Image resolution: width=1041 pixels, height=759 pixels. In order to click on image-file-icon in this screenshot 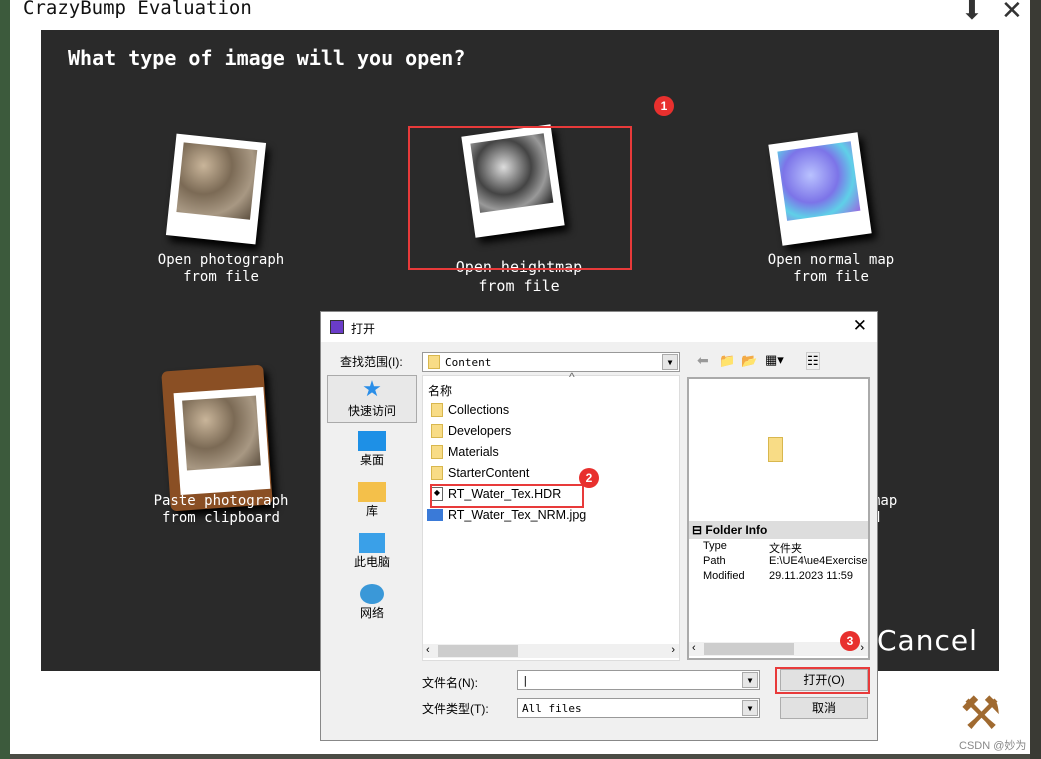, I will do `click(435, 515)`.